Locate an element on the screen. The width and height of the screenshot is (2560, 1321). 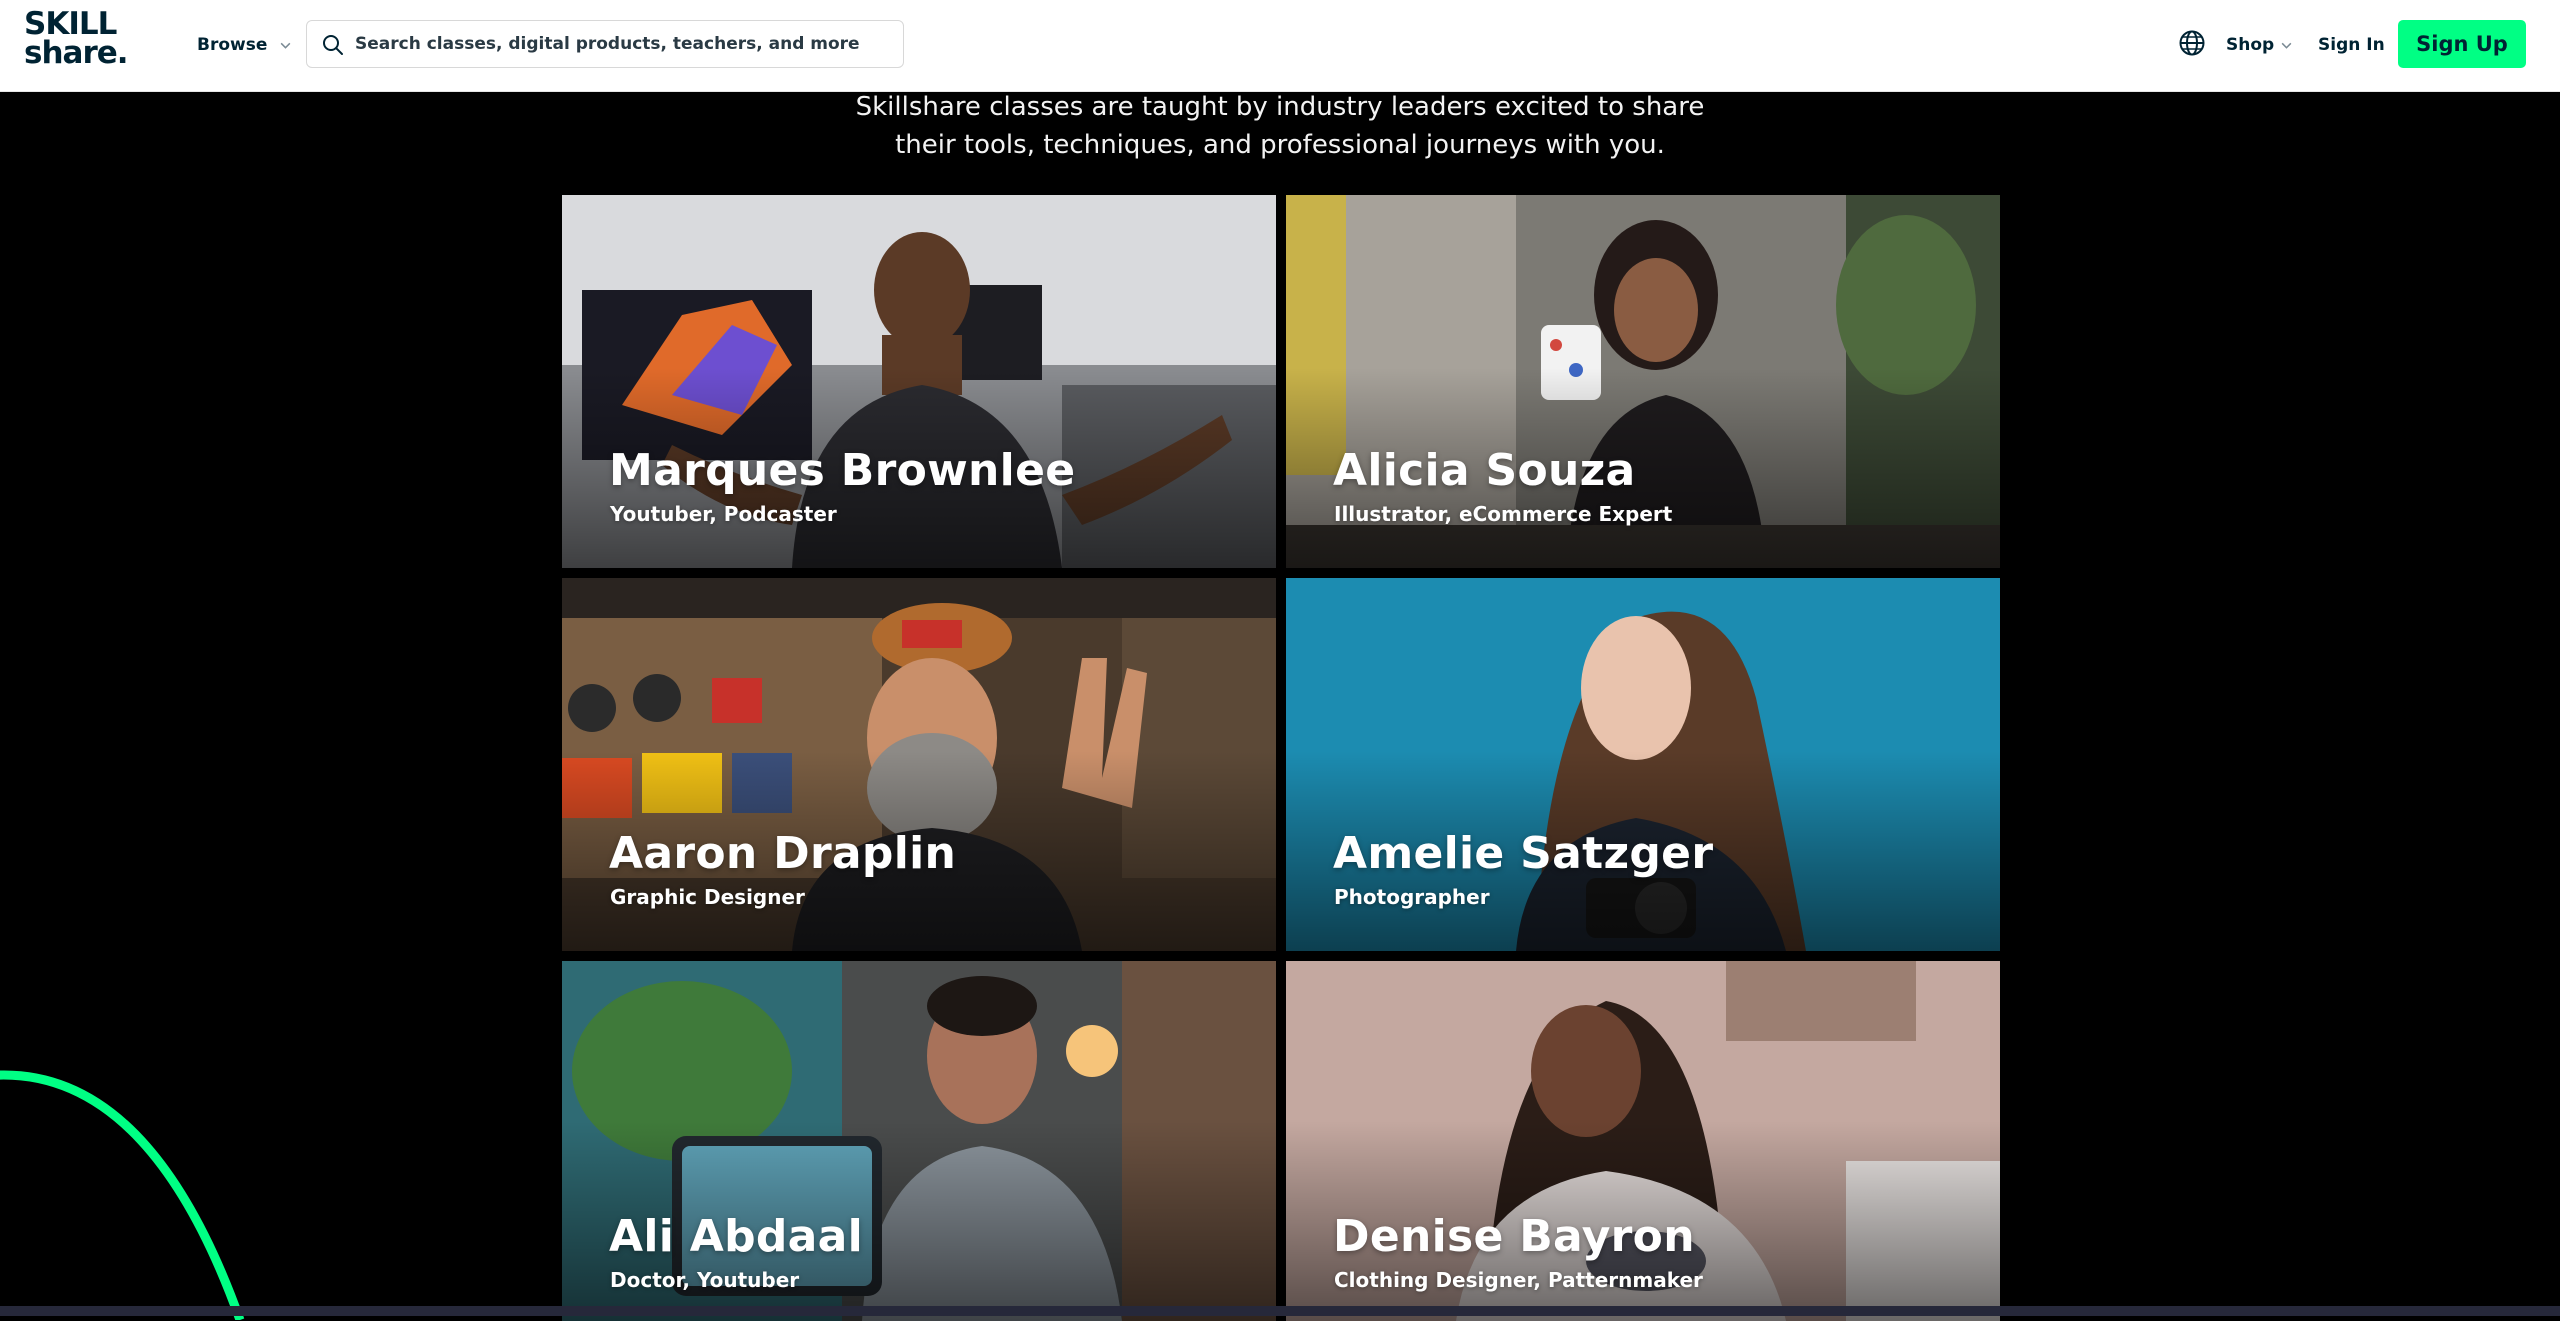
shop-menu-button: Shop is located at coordinates (2259, 45).